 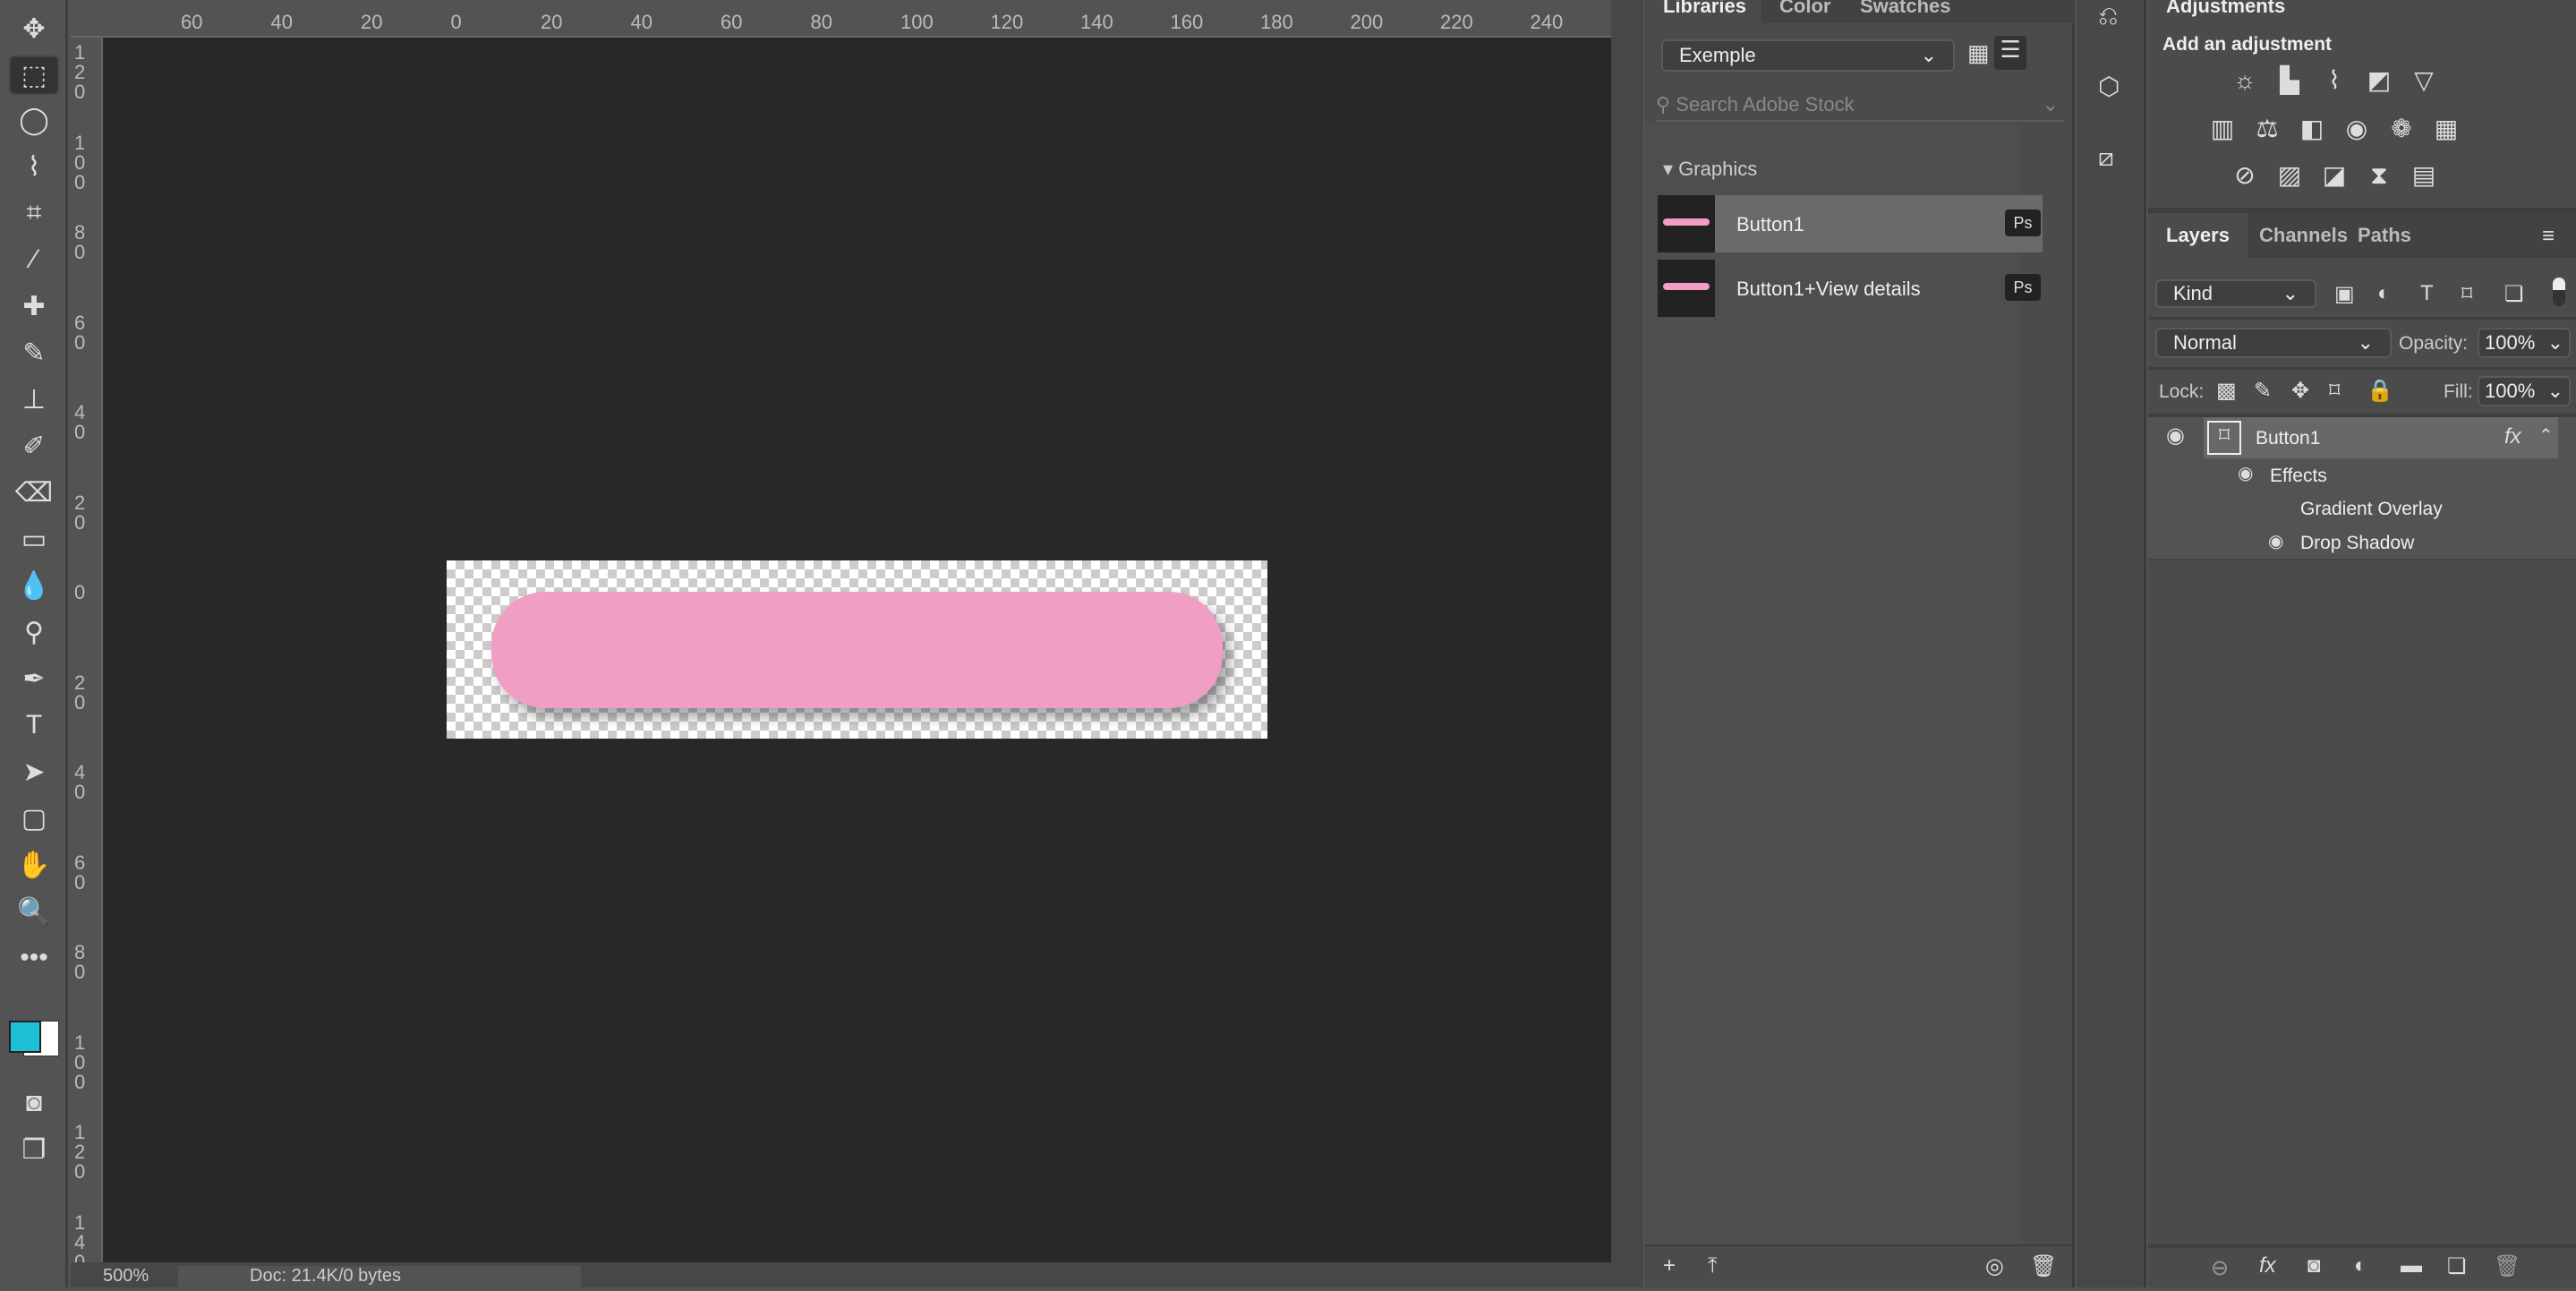 What do you see at coordinates (1850, 288) in the screenshot?
I see `library-item: Button1+View details Ps` at bounding box center [1850, 288].